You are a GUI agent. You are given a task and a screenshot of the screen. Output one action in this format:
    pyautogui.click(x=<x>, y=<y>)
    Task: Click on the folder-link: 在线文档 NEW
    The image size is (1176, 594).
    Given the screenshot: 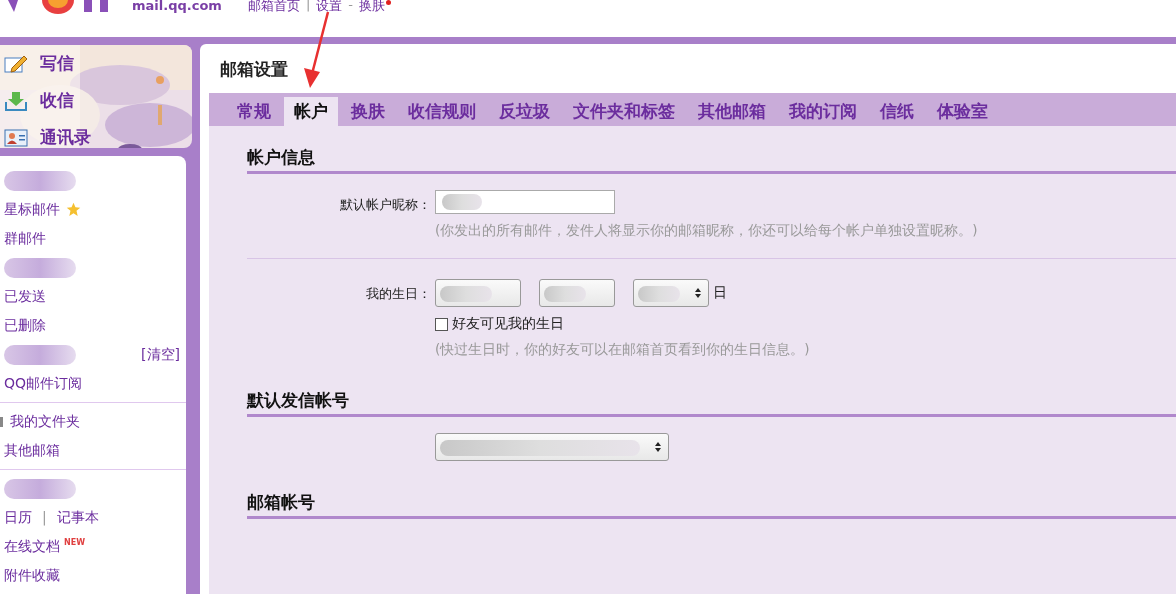 What is the action you would take?
    pyautogui.click(x=44, y=546)
    